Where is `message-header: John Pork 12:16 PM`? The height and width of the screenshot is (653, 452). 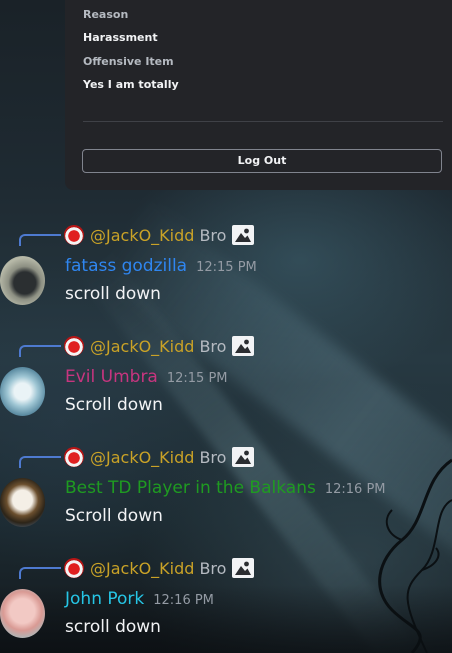 message-header: John Pork 12:16 PM is located at coordinates (139, 599).